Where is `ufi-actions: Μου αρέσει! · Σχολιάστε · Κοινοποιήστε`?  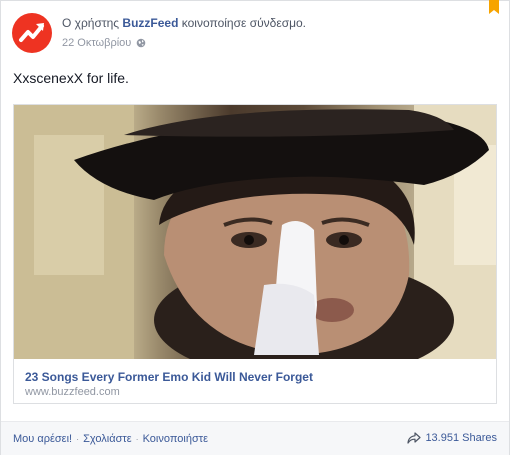 ufi-actions: Μου αρέσει! · Σχολιάστε · Κοινοποιήστε is located at coordinates (110, 439).